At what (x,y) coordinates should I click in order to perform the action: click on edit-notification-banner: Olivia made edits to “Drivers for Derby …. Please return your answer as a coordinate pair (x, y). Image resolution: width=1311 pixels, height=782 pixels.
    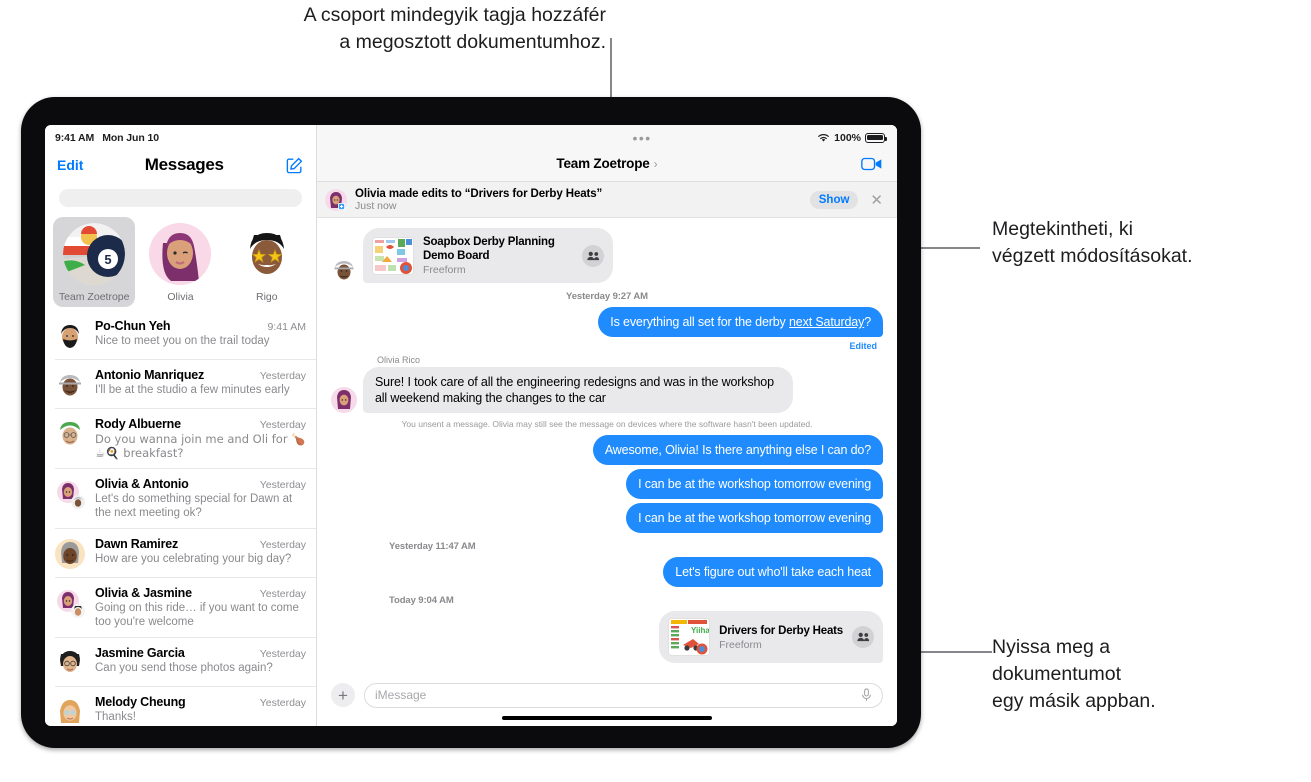
    Looking at the image, I should click on (607, 200).